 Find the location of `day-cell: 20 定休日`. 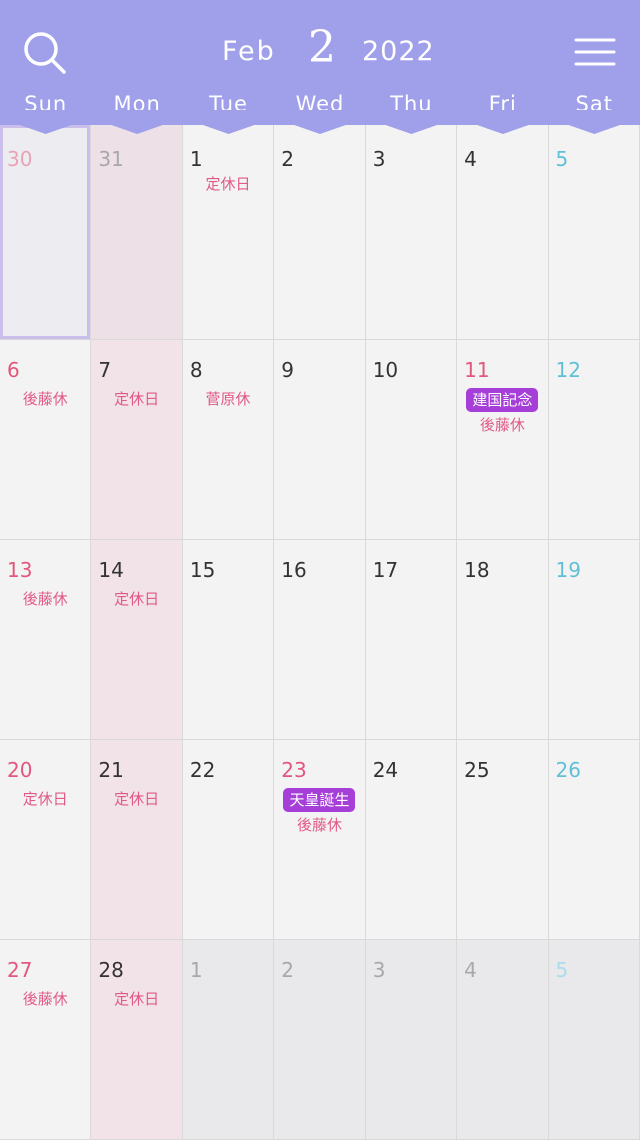

day-cell: 20 定休日 is located at coordinates (46, 840).